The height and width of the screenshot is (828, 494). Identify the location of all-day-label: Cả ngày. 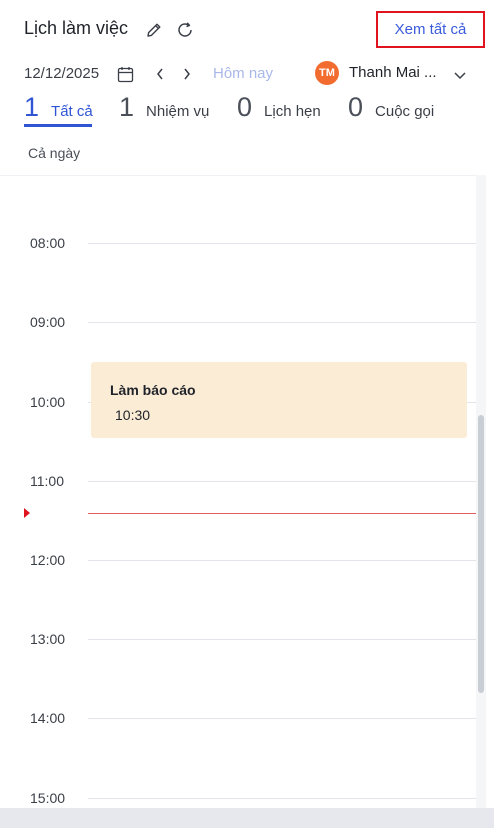
(54, 153).